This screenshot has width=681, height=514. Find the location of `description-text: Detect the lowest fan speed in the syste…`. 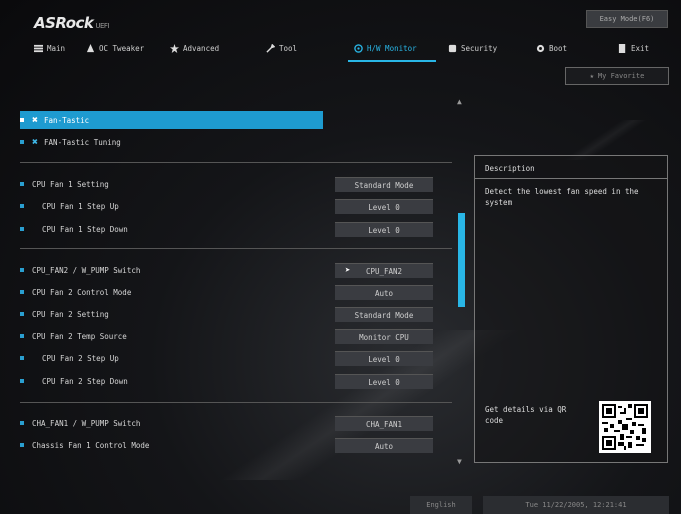

description-text: Detect the lowest fan speed in the syste… is located at coordinates (562, 197).